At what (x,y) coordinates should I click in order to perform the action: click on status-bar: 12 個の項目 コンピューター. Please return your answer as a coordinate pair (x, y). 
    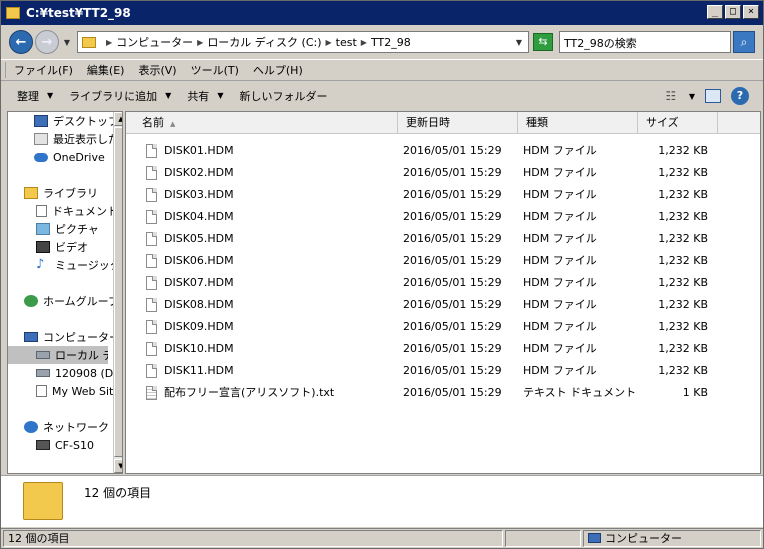
    Looking at the image, I should click on (382, 538).